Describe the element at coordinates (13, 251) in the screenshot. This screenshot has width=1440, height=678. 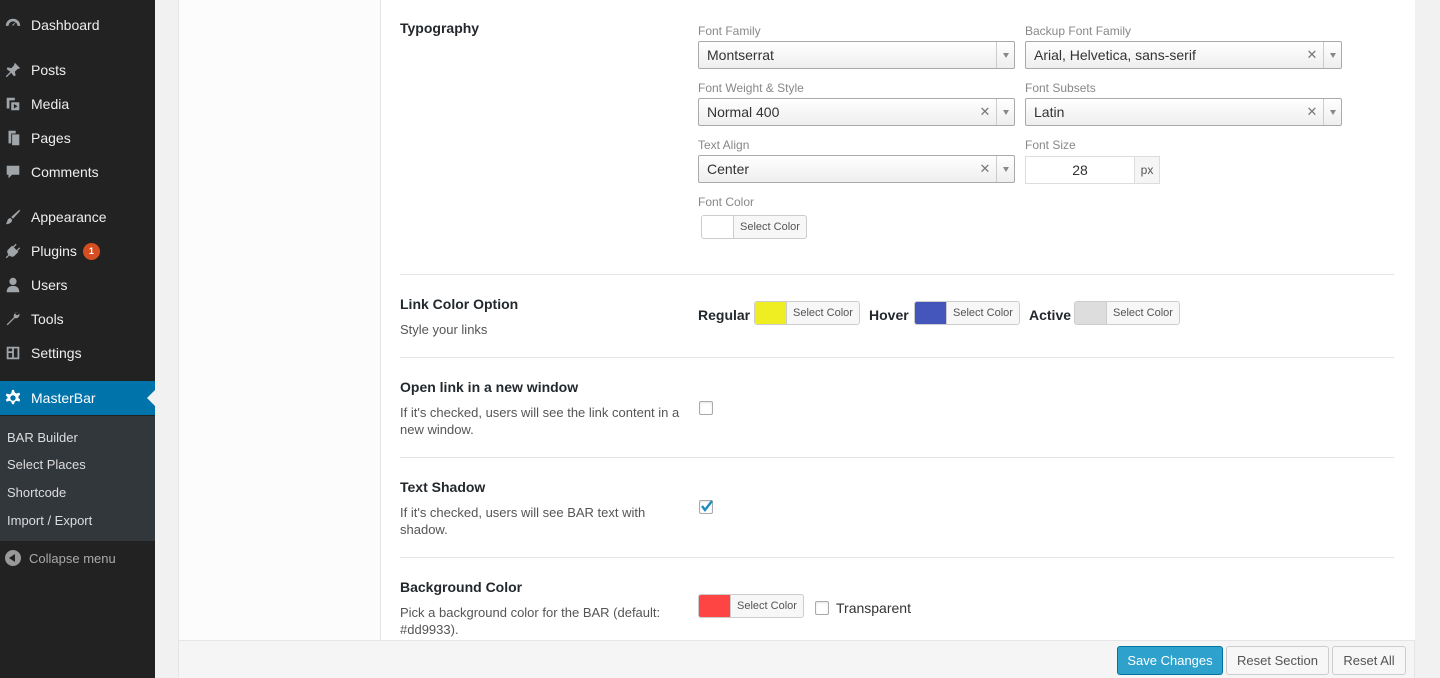
I see `plugin-icon` at that location.